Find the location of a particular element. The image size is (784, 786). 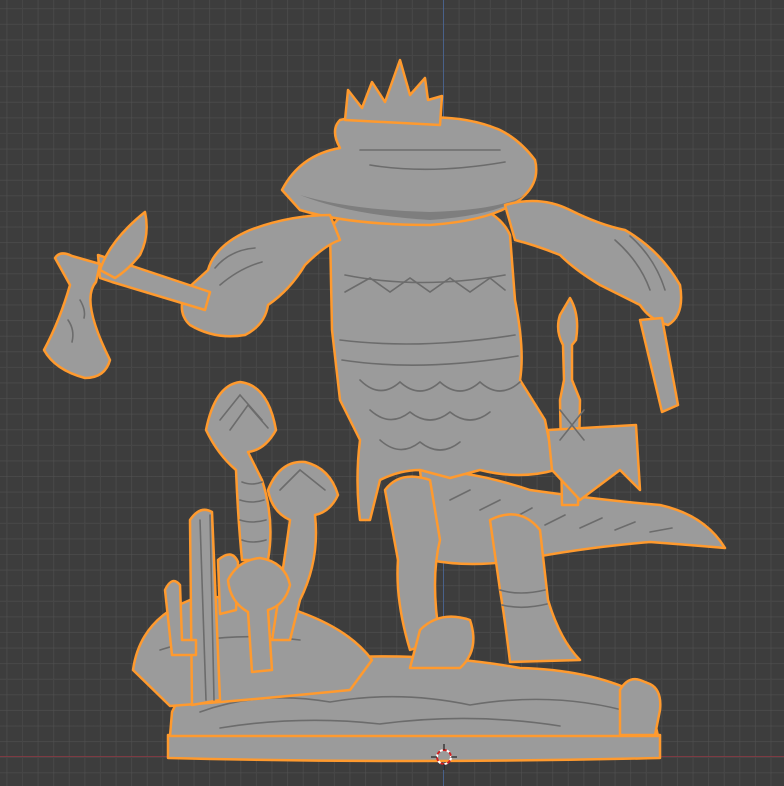

head-crest is located at coordinates (393, 92).